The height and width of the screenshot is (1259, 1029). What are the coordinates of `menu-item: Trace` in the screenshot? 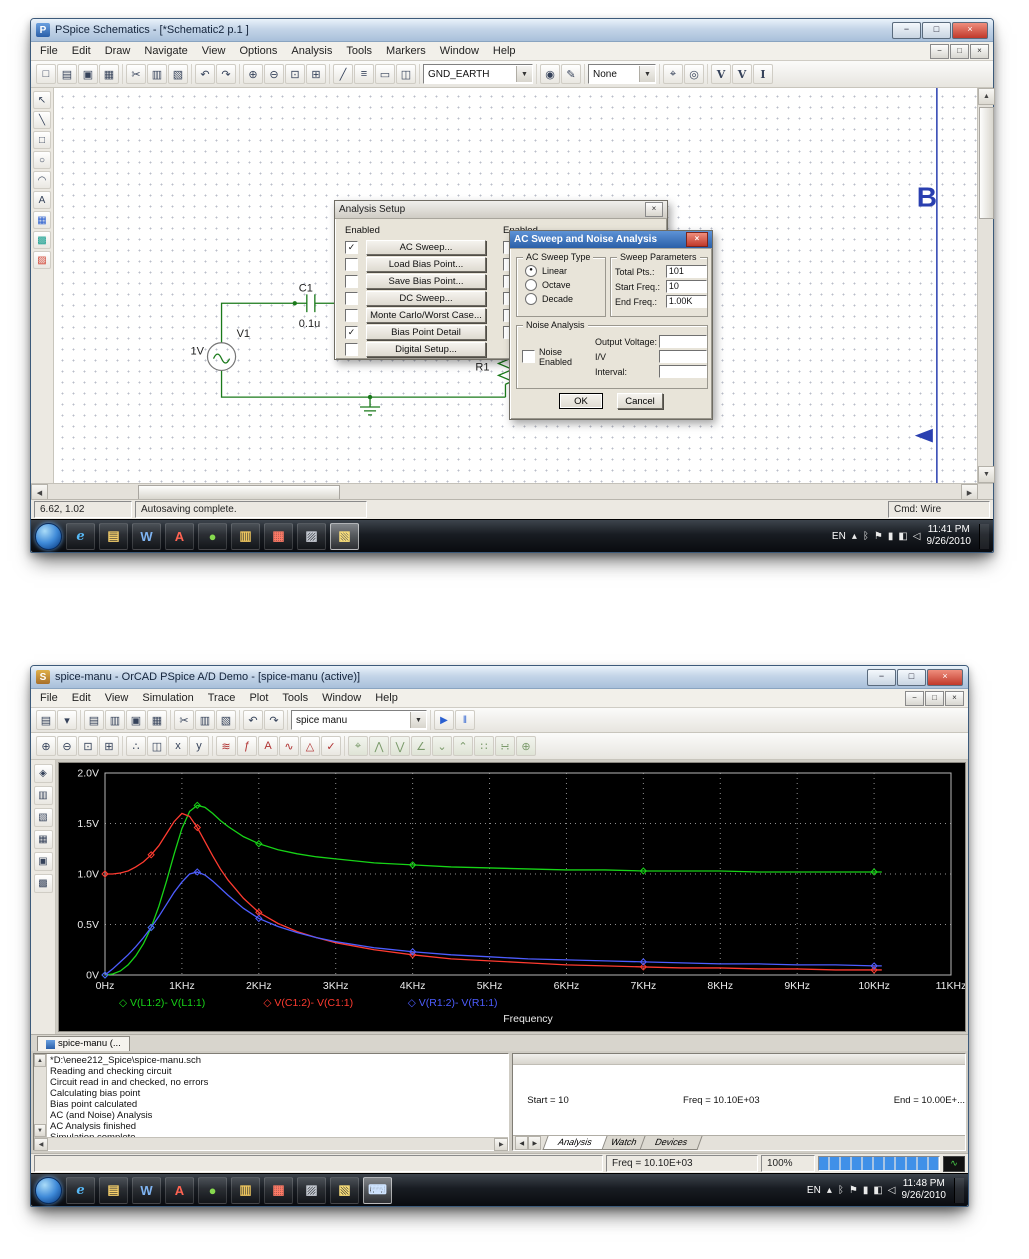 It's located at (222, 698).